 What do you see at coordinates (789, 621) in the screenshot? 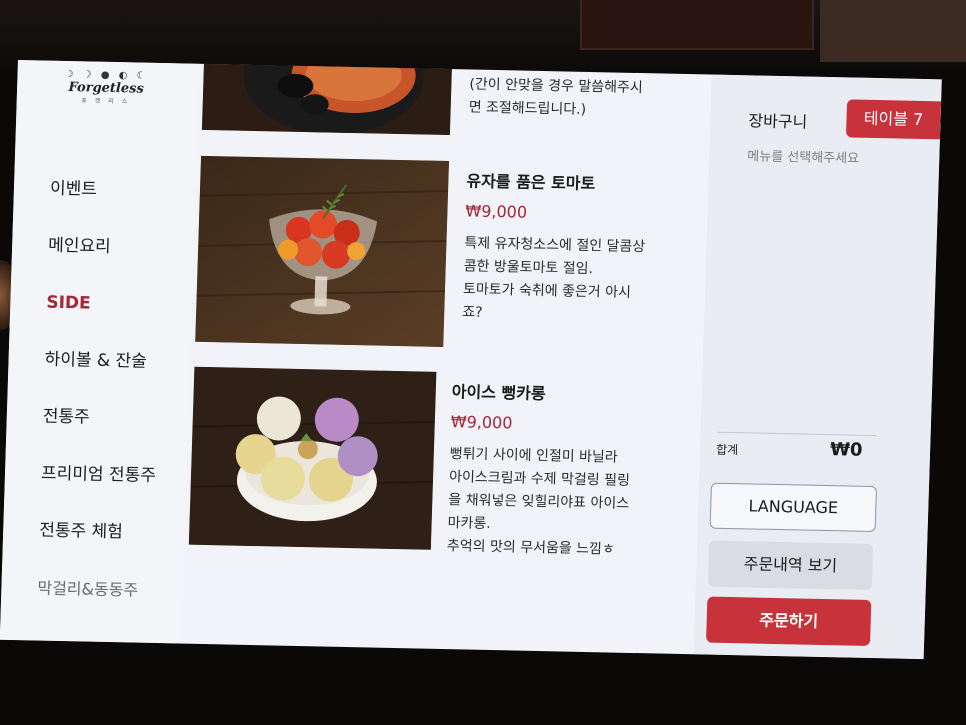
I see `place-order-button: 주문하기` at bounding box center [789, 621].